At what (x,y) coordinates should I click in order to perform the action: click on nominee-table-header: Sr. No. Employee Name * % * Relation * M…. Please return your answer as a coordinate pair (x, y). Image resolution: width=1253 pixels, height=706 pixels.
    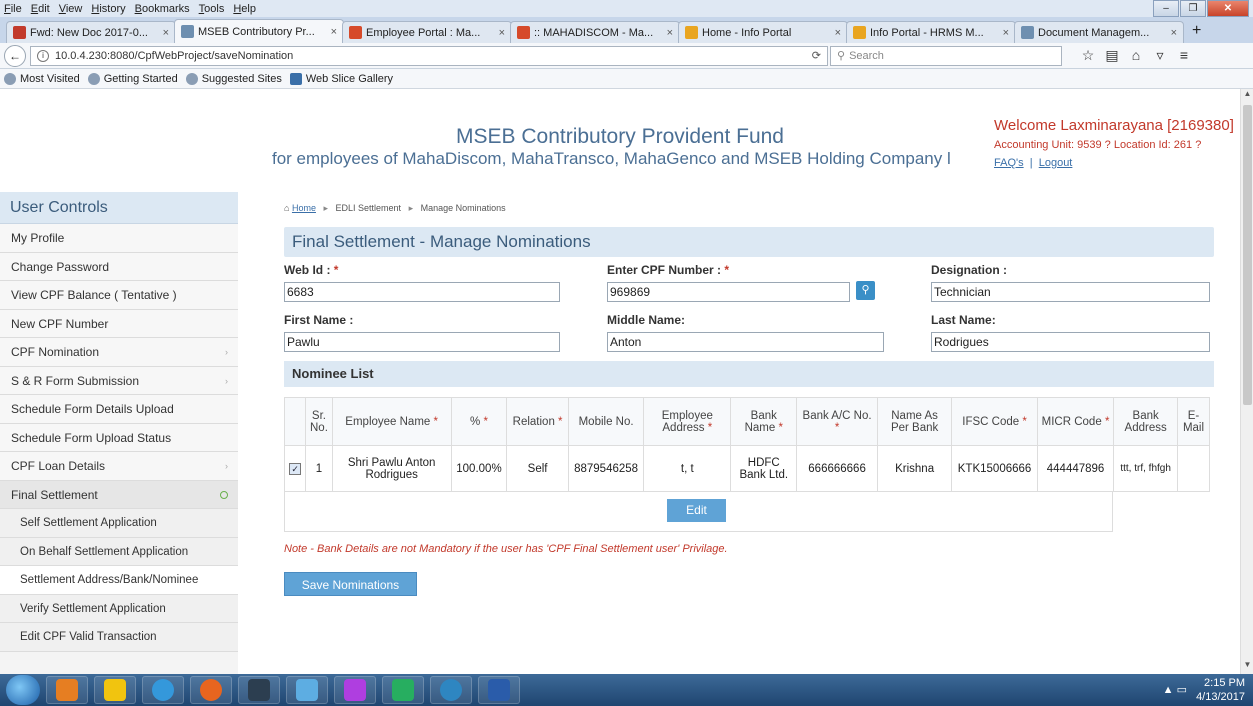
    Looking at the image, I should click on (746, 421).